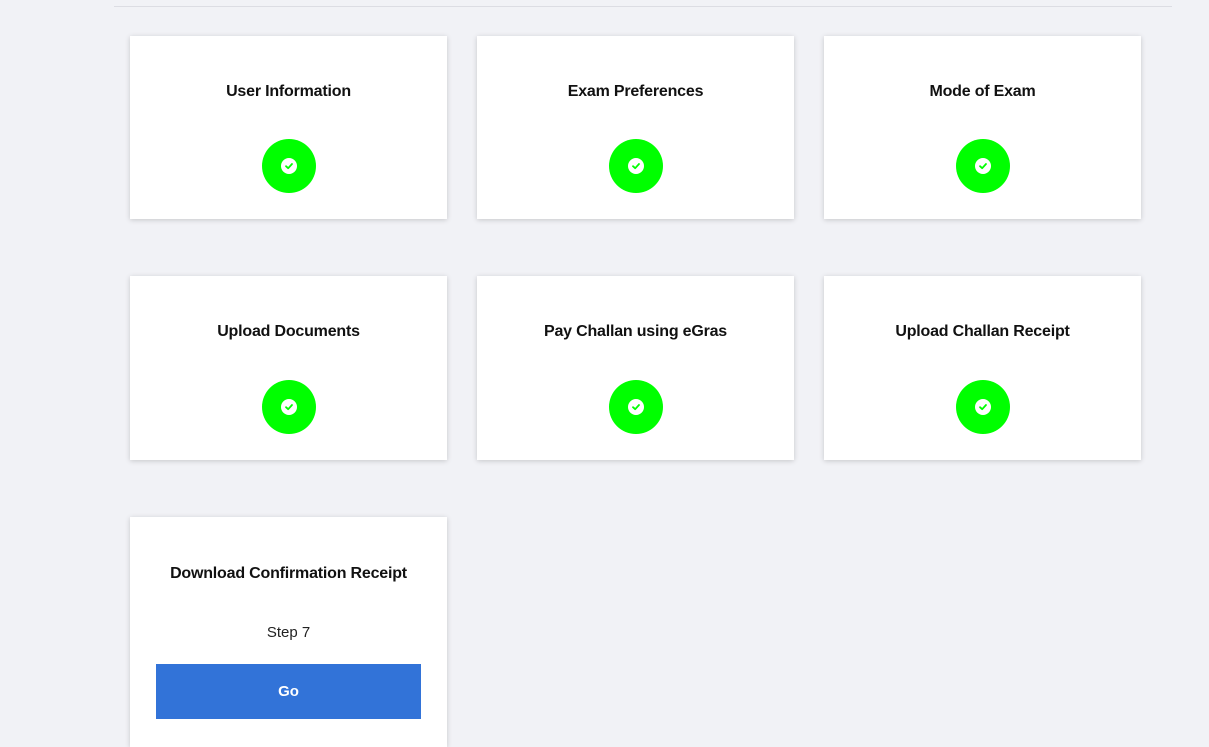 The width and height of the screenshot is (1209, 747). What do you see at coordinates (982, 368) in the screenshot?
I see `step-card-upload-challan-receipt: Upload Challan Receipt` at bounding box center [982, 368].